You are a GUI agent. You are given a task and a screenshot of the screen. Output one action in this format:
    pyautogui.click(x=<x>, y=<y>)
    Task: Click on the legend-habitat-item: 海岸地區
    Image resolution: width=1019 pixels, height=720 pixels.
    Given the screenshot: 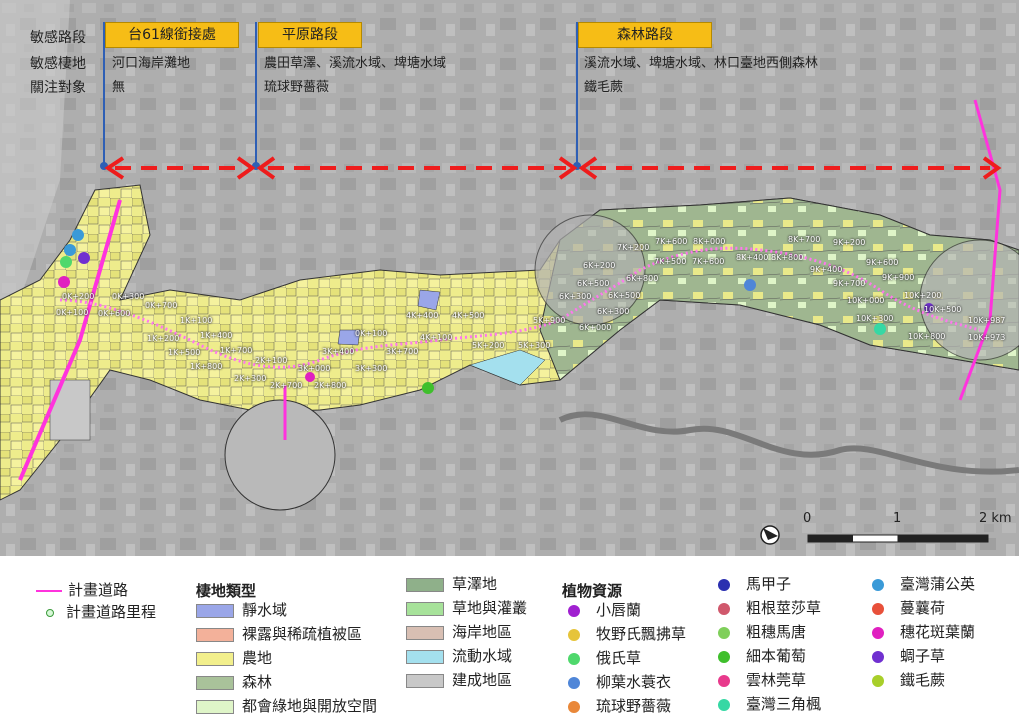 What is the action you would take?
    pyautogui.click(x=459, y=632)
    